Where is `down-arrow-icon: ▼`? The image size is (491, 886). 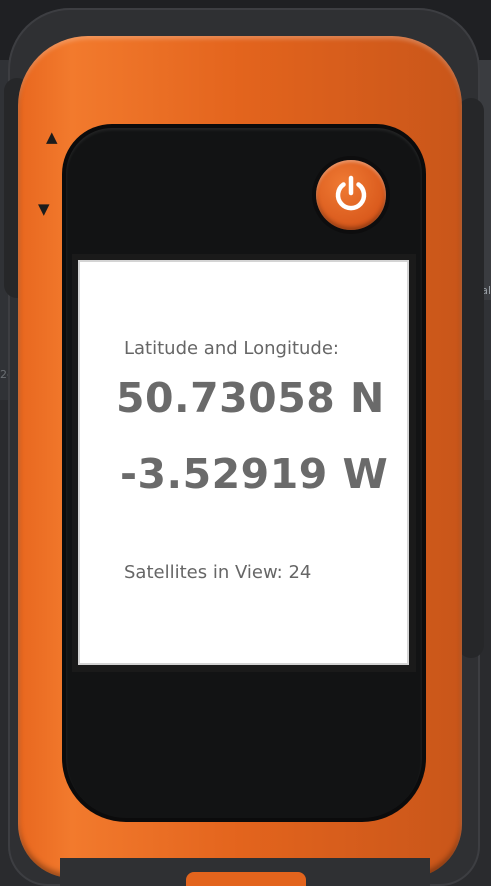 down-arrow-icon: ▼ is located at coordinates (44, 209).